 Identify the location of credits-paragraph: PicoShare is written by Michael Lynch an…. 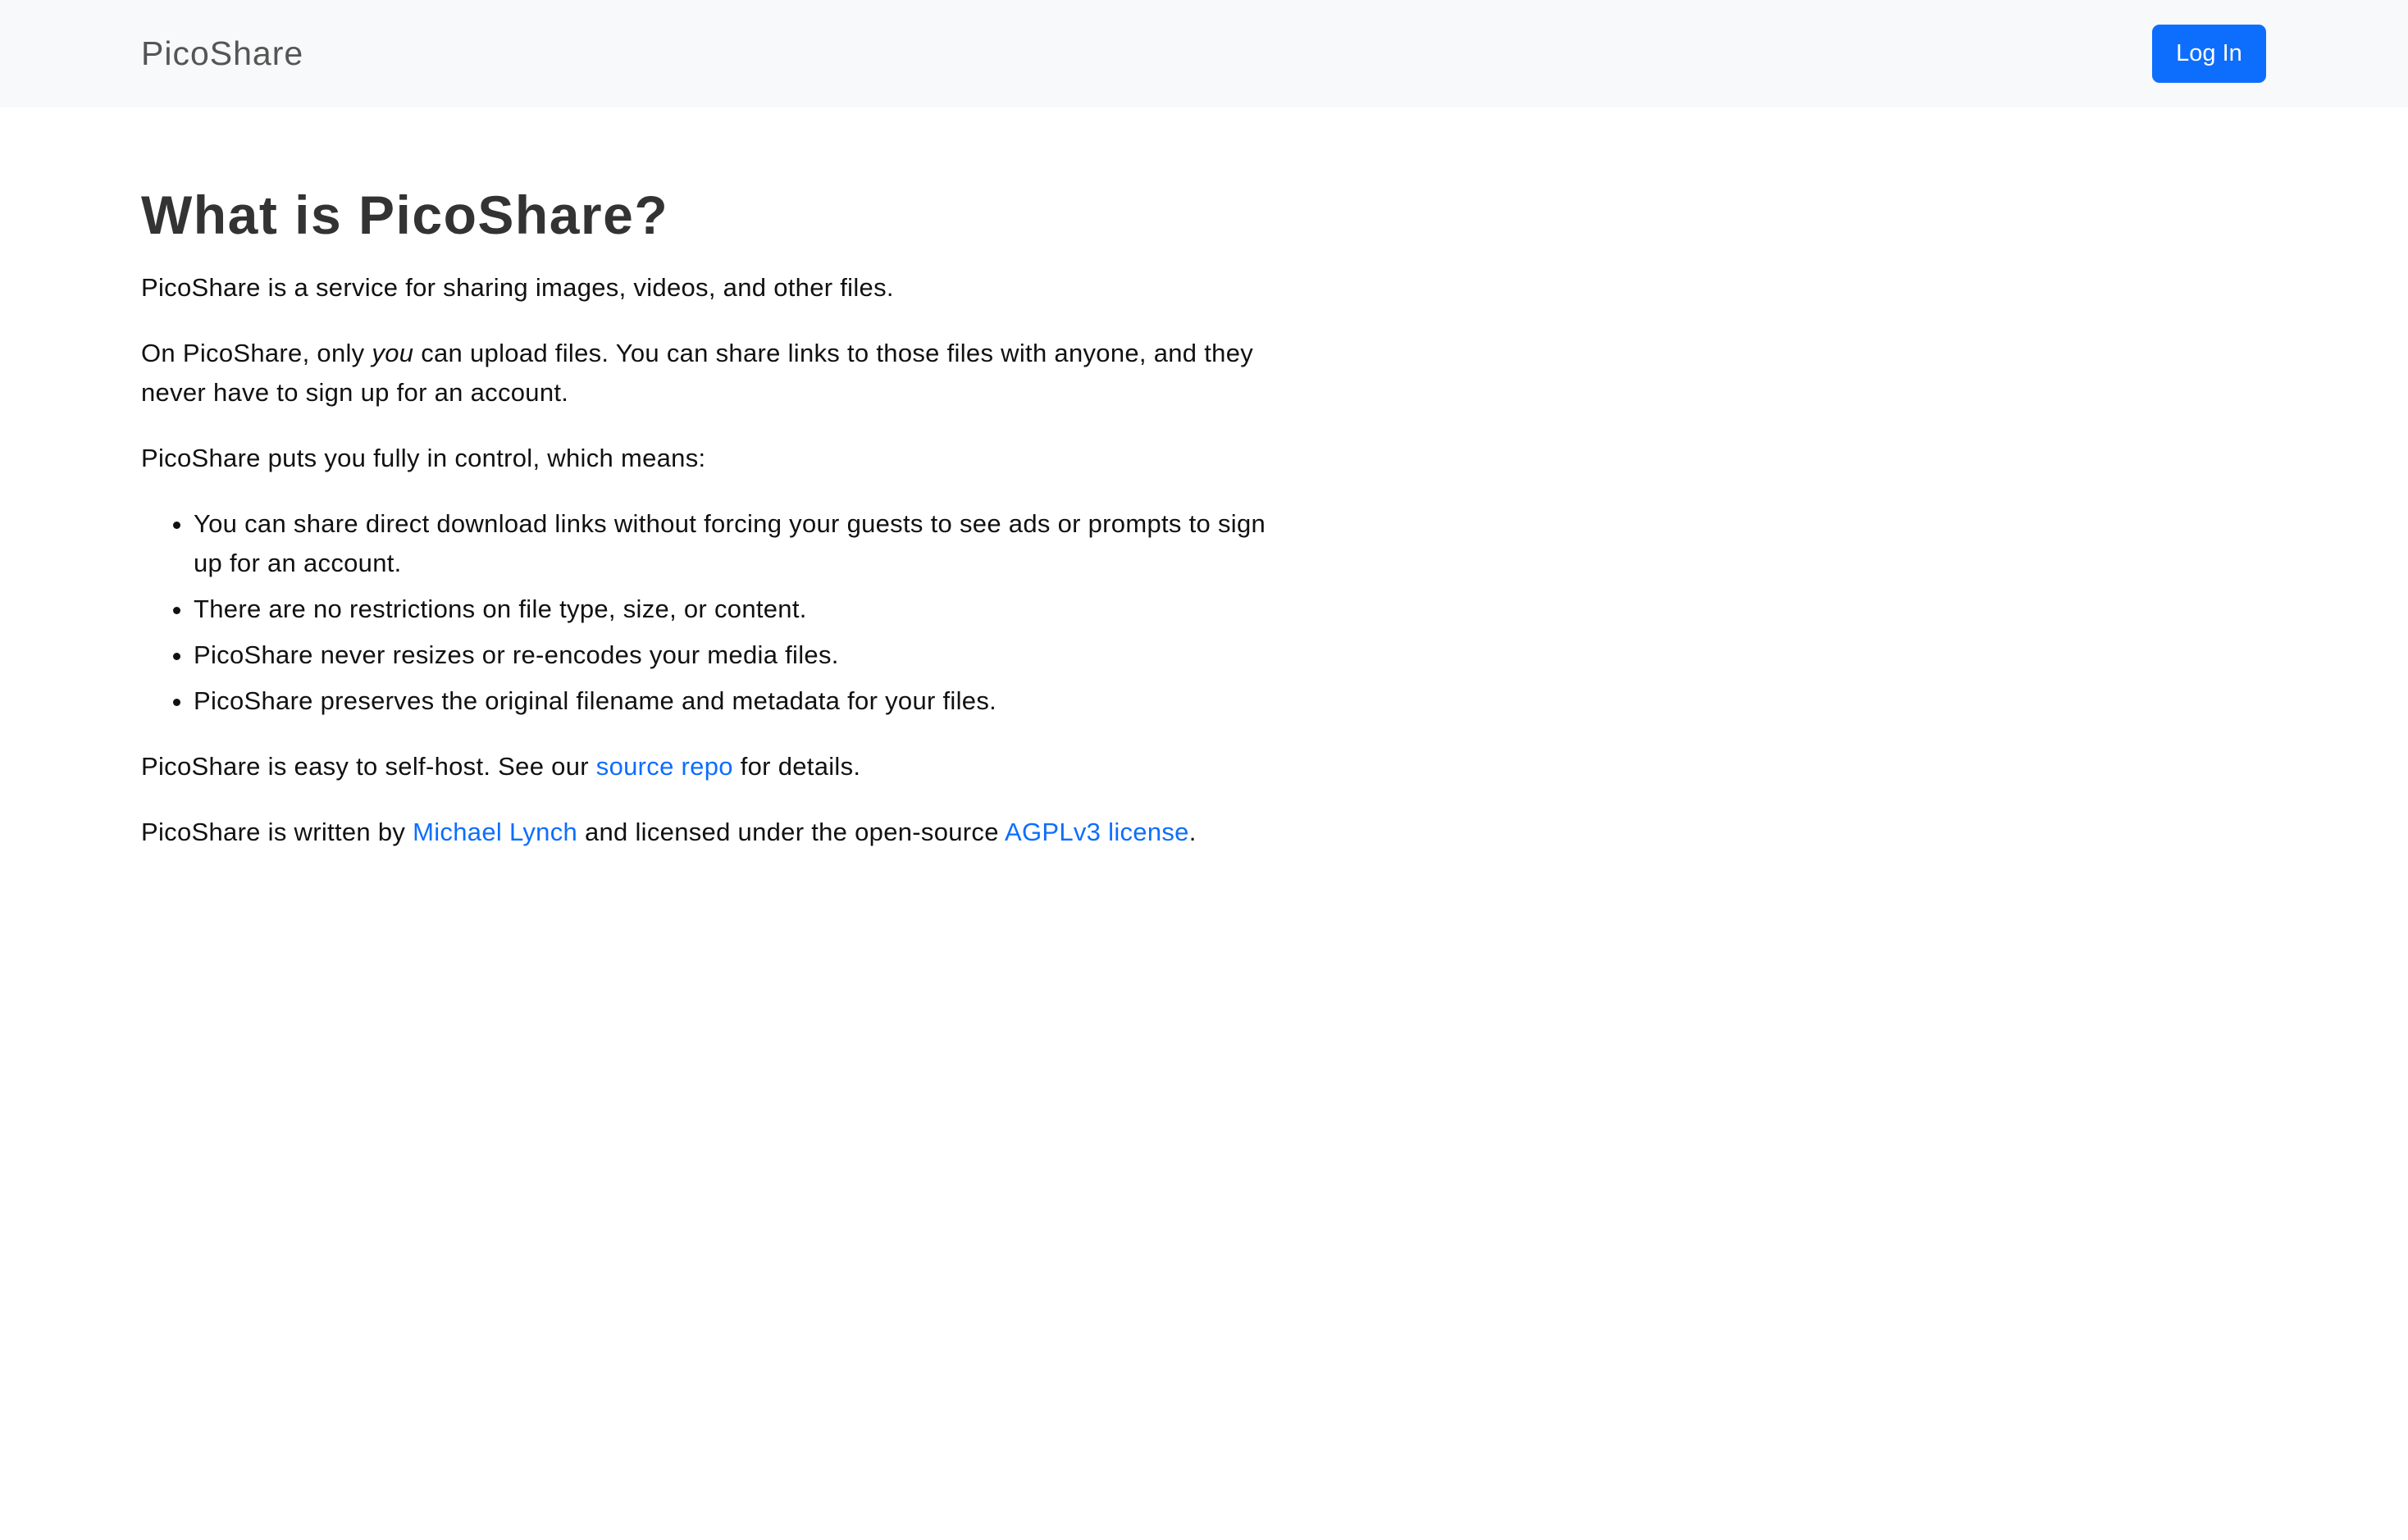
(715, 832).